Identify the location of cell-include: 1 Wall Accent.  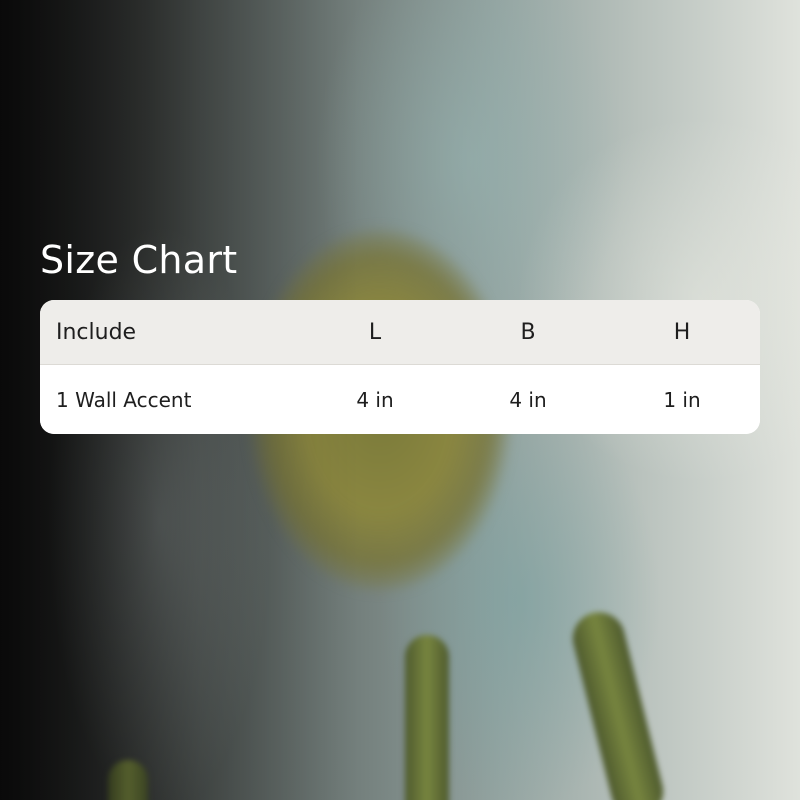
(124, 399).